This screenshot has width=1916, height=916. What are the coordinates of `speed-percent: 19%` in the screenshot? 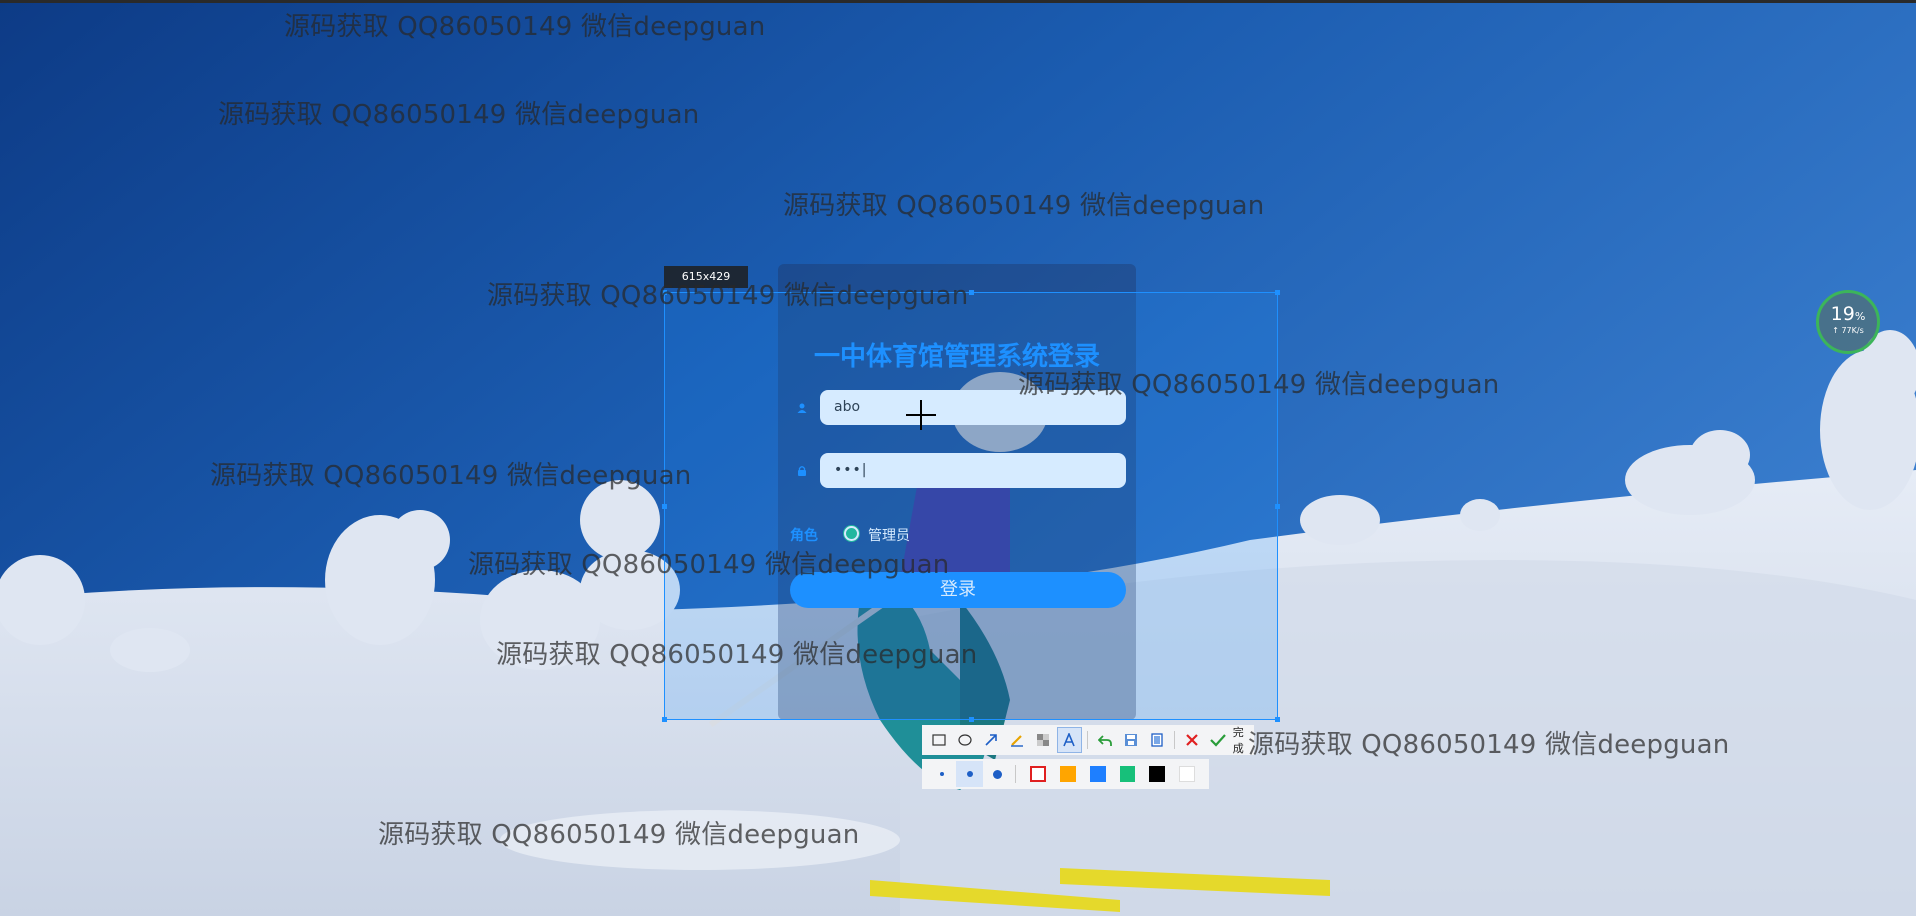 It's located at (1848, 314).